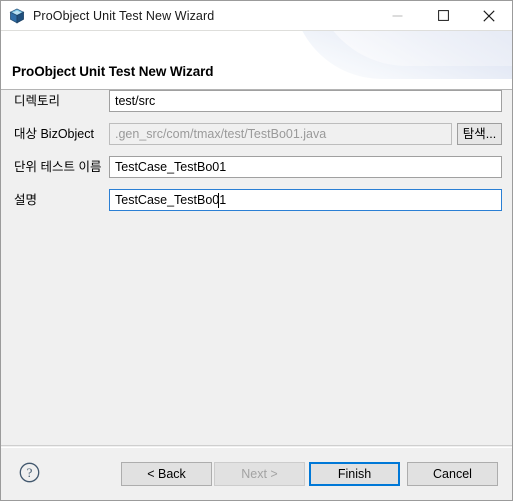 The width and height of the screenshot is (513, 501). Describe the element at coordinates (354, 474) in the screenshot. I see `finish-button: Finish` at that location.